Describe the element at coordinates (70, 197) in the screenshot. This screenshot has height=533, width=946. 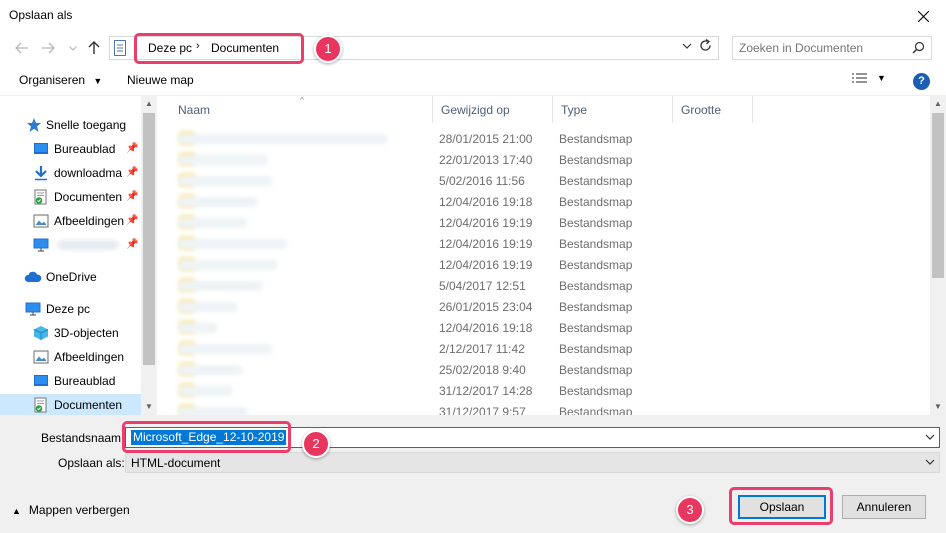
I see `sidebar-item-documents-pinned: Documenten 📌` at that location.